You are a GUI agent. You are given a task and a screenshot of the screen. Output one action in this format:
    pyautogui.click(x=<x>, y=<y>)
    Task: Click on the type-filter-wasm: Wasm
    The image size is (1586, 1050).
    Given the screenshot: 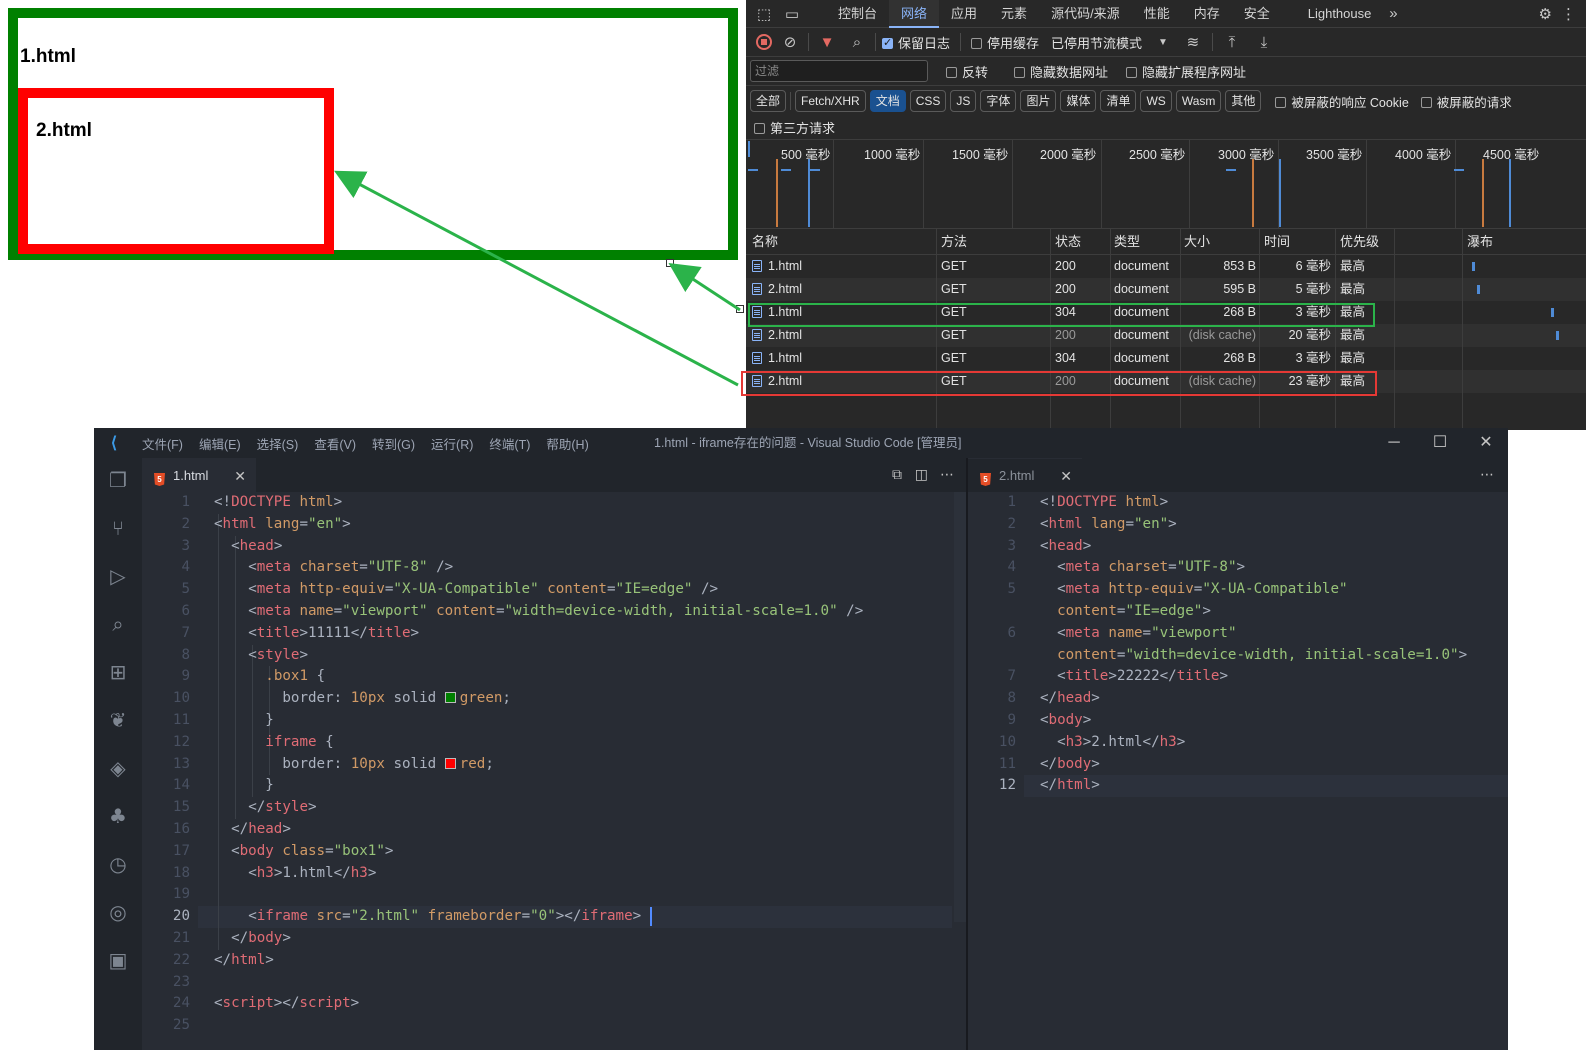 What is the action you would take?
    pyautogui.click(x=1198, y=101)
    